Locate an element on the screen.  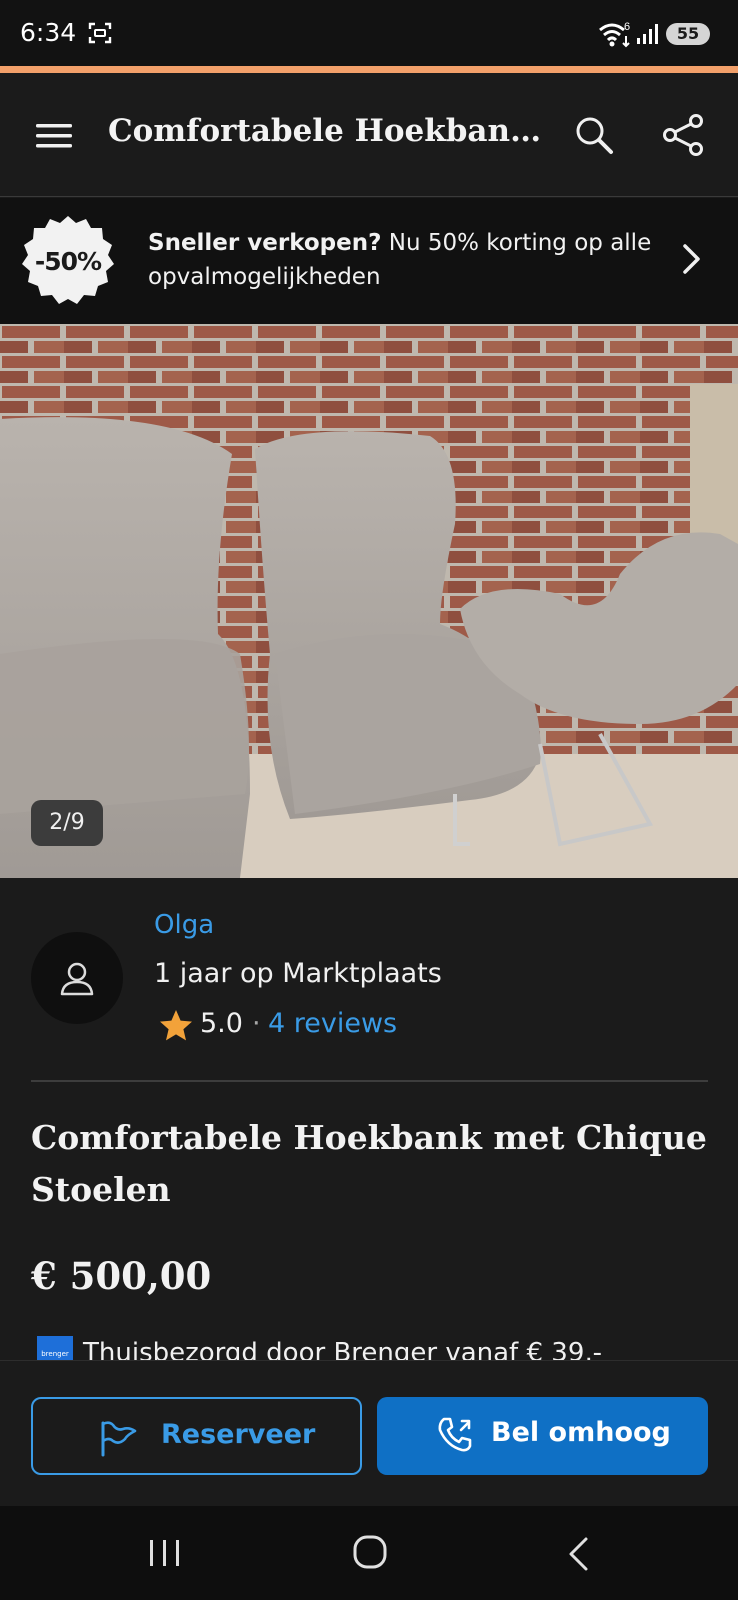
reserve-button: Reserveer is located at coordinates (196, 1436).